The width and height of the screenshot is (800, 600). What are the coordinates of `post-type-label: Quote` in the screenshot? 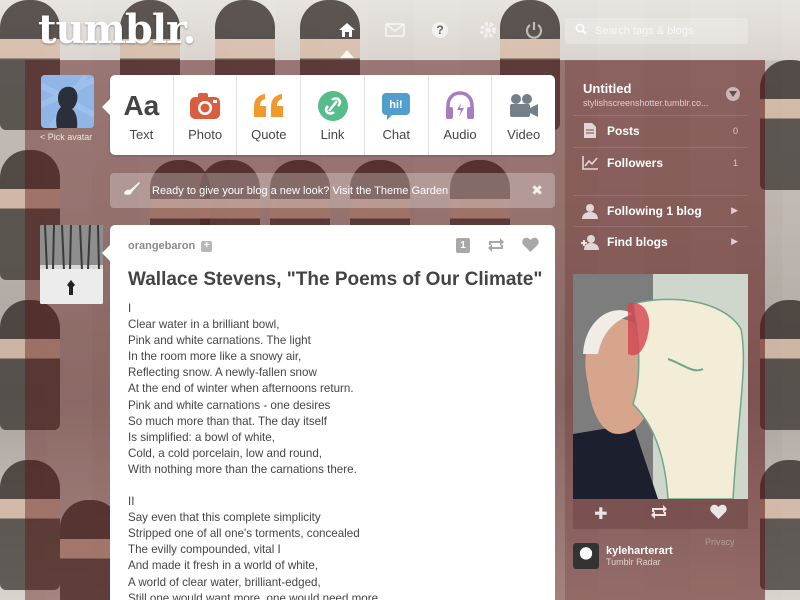 It's located at (269, 134).